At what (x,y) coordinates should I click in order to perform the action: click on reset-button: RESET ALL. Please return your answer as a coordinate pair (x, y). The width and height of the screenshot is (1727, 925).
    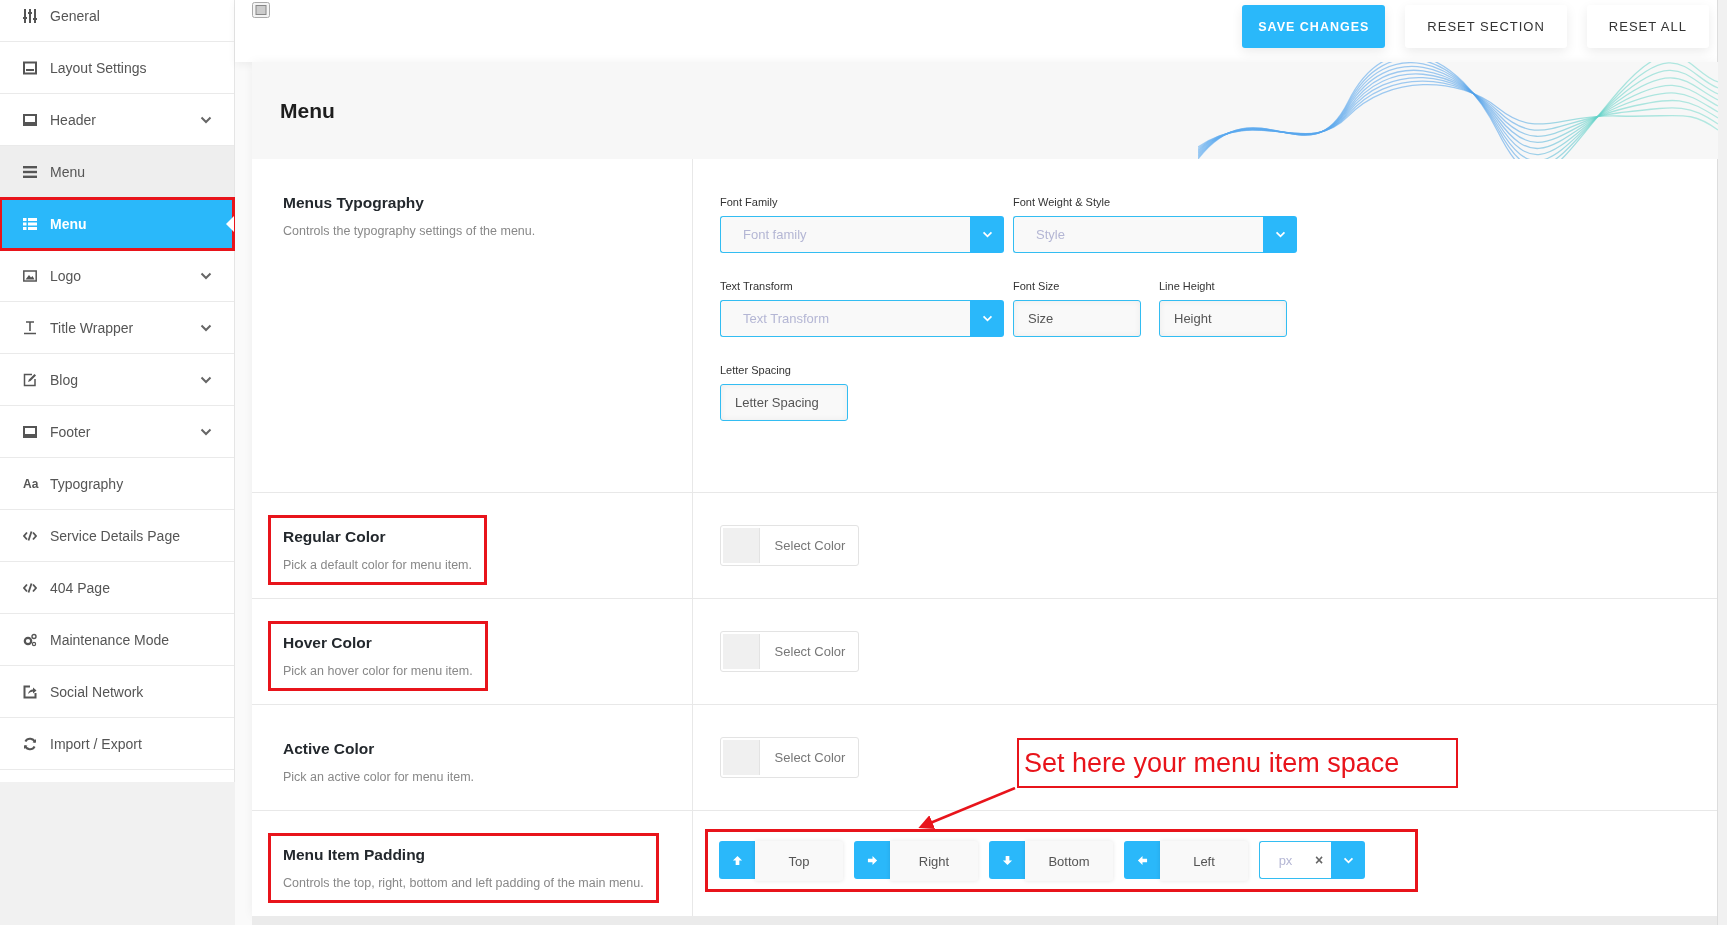
    Looking at the image, I should click on (1647, 26).